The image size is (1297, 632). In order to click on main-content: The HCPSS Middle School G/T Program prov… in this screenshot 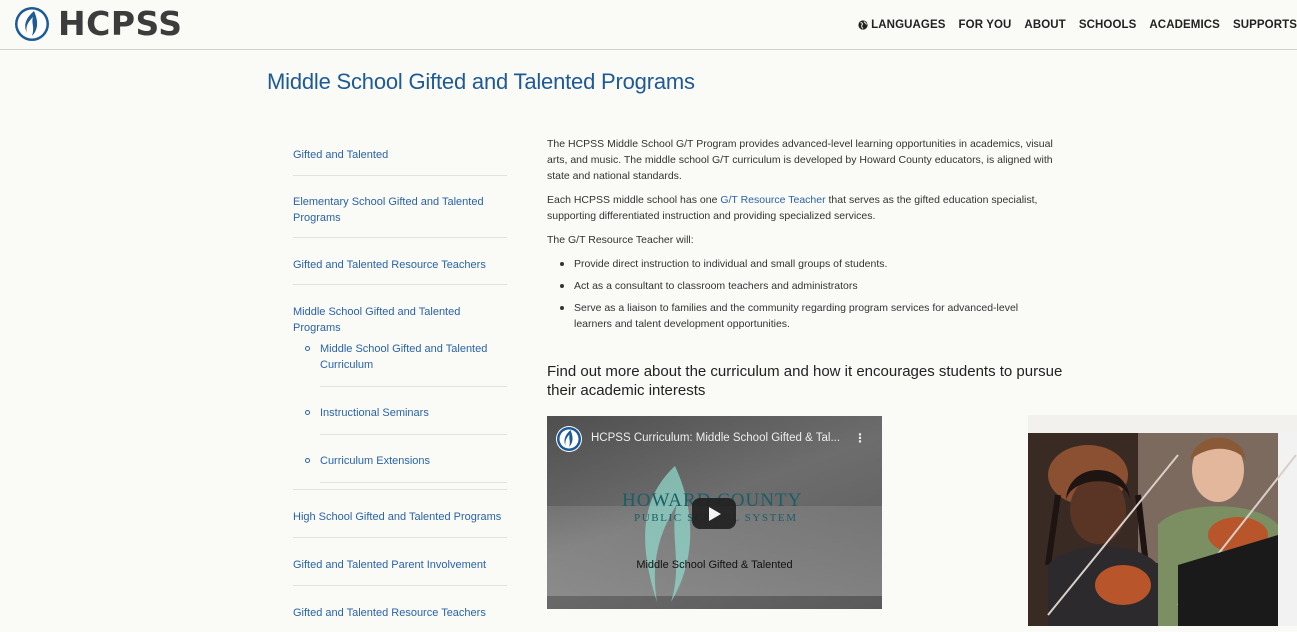, I will do `click(802, 237)`.